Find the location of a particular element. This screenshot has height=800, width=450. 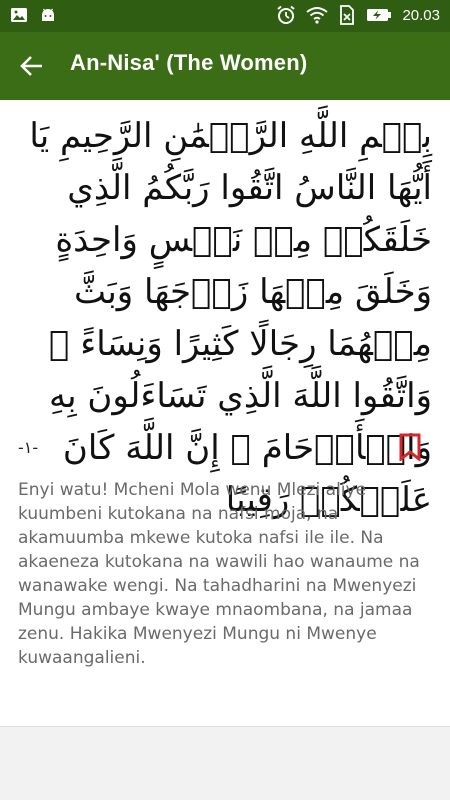

status-time: 20.03 is located at coordinates (421, 15).